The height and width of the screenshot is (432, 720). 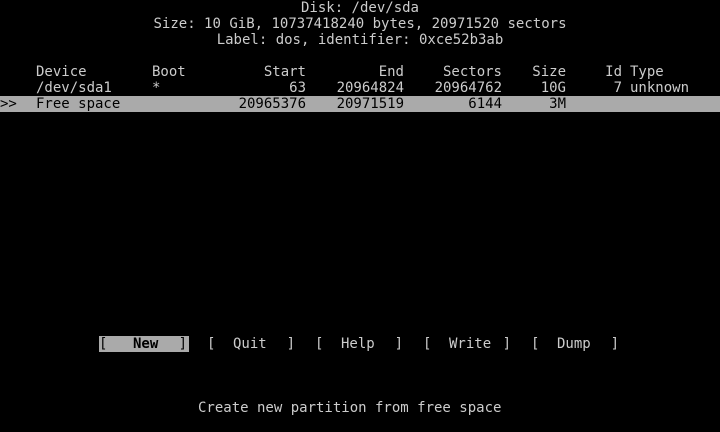 I want to click on new-open-bracket: [, so click(x=103, y=344).